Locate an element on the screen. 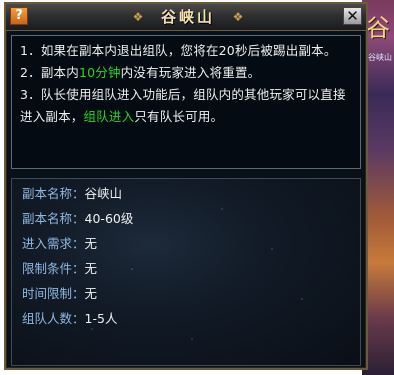 This screenshot has height=375, width=394. rule-2-text-after: 内没有玩家进入将重置。 is located at coordinates (190, 72).